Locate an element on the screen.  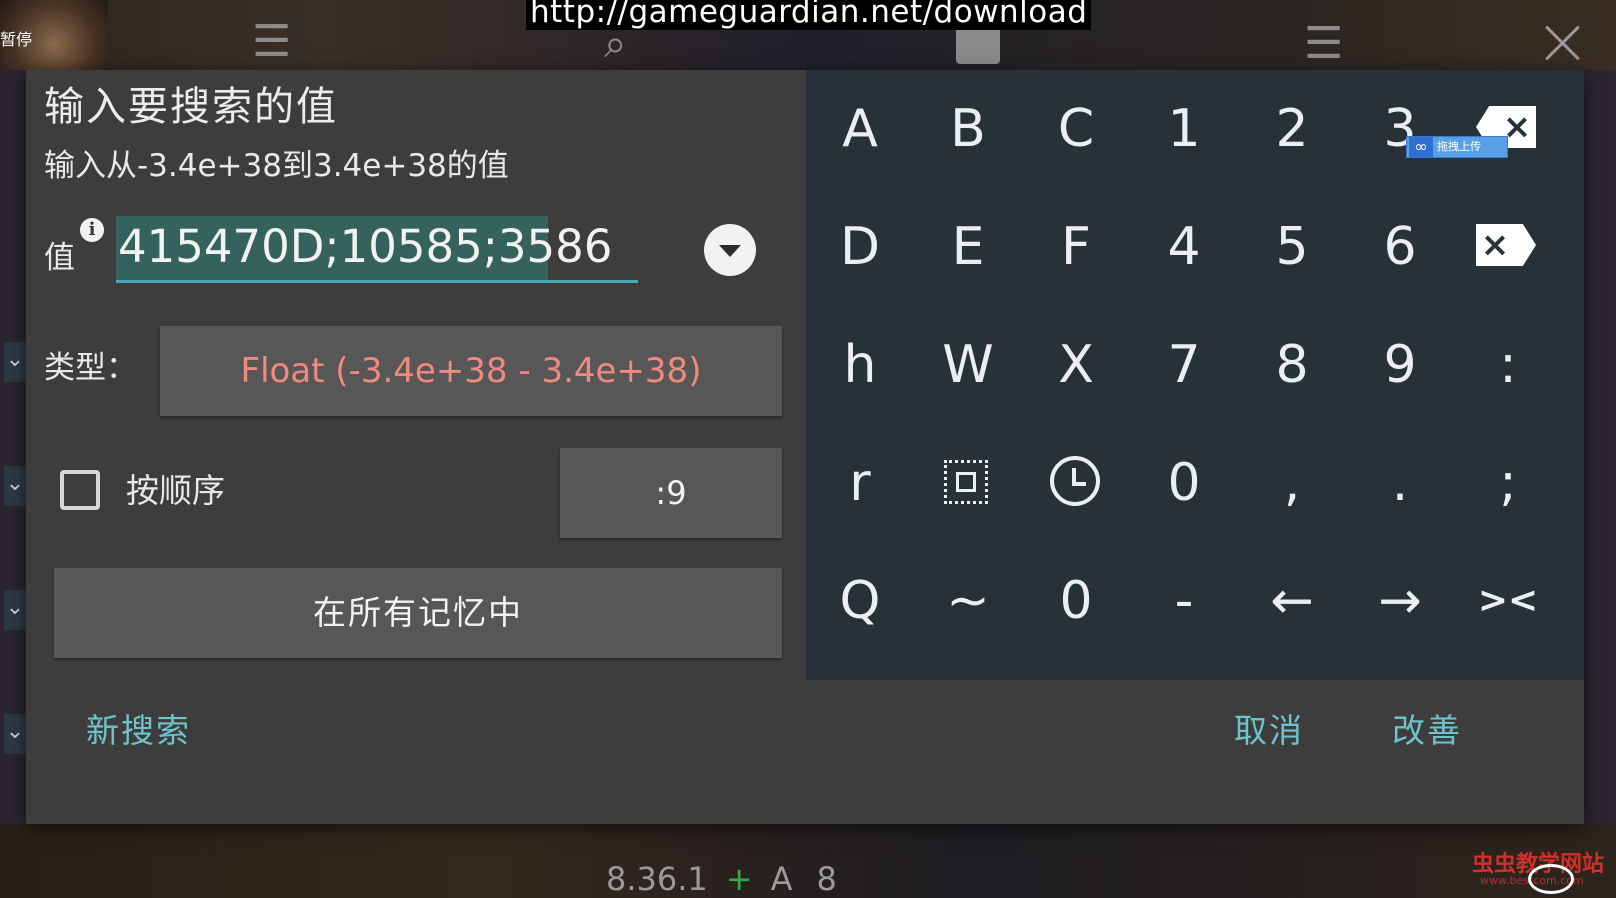
upload-badge: 拖拽上传 is located at coordinates (1457, 147).